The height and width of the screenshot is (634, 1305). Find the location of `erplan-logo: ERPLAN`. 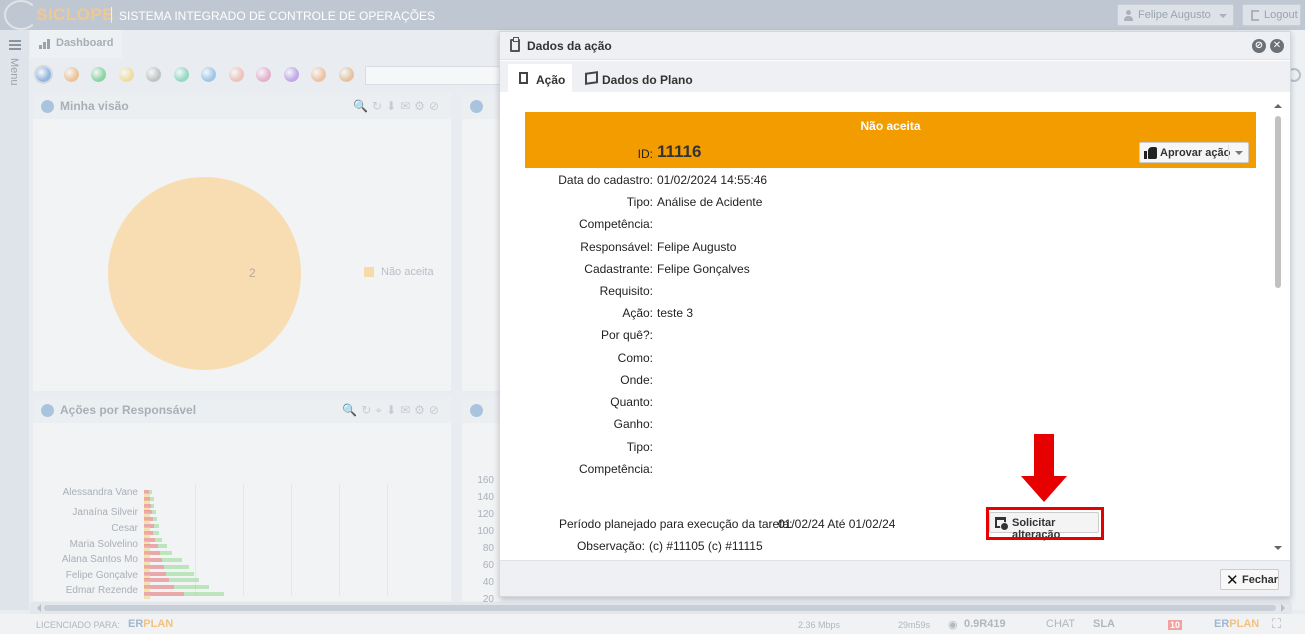

erplan-logo: ERPLAN is located at coordinates (1237, 624).